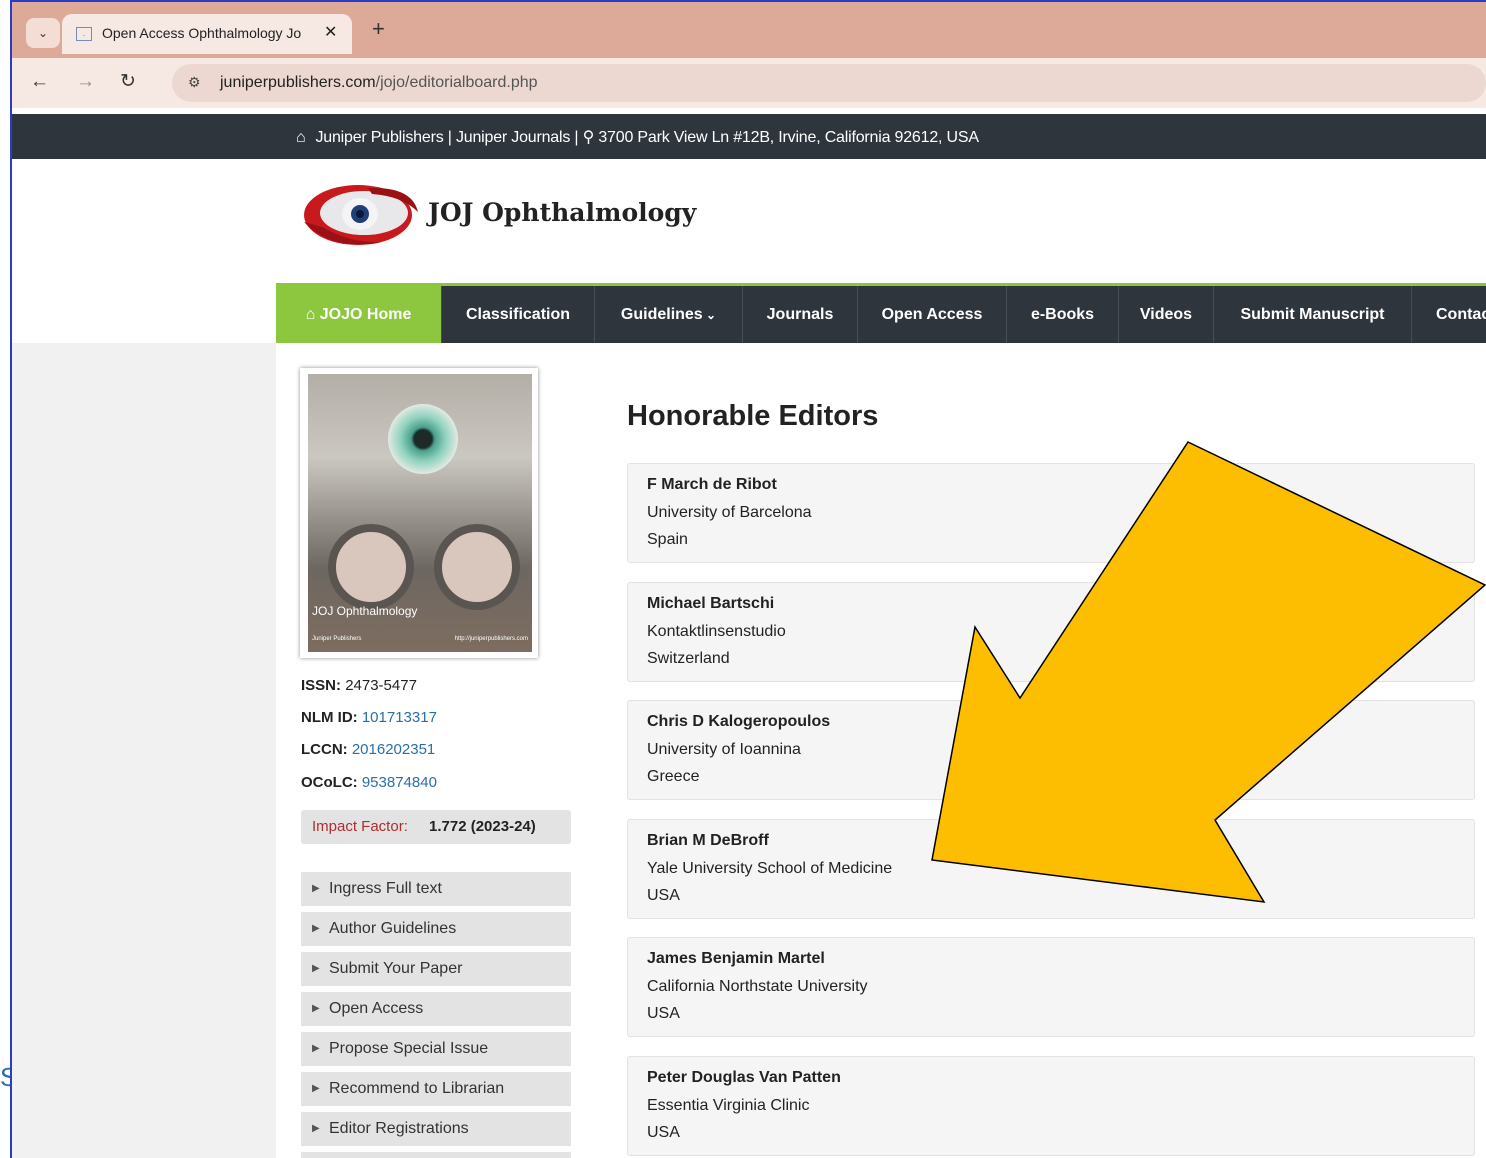  I want to click on nav-videos: Videos, so click(1166, 314).